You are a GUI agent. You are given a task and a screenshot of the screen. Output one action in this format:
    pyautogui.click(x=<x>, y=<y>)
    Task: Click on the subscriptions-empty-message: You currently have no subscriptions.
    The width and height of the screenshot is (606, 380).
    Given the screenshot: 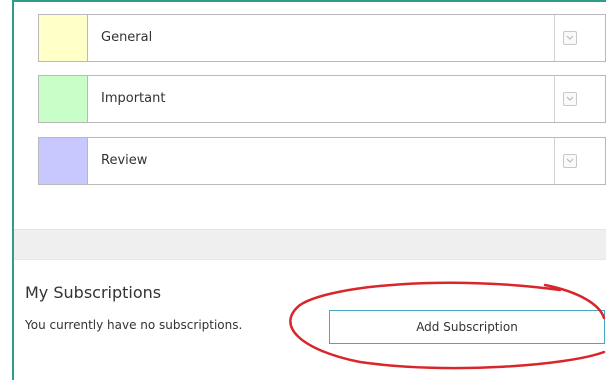 What is the action you would take?
    pyautogui.click(x=134, y=325)
    